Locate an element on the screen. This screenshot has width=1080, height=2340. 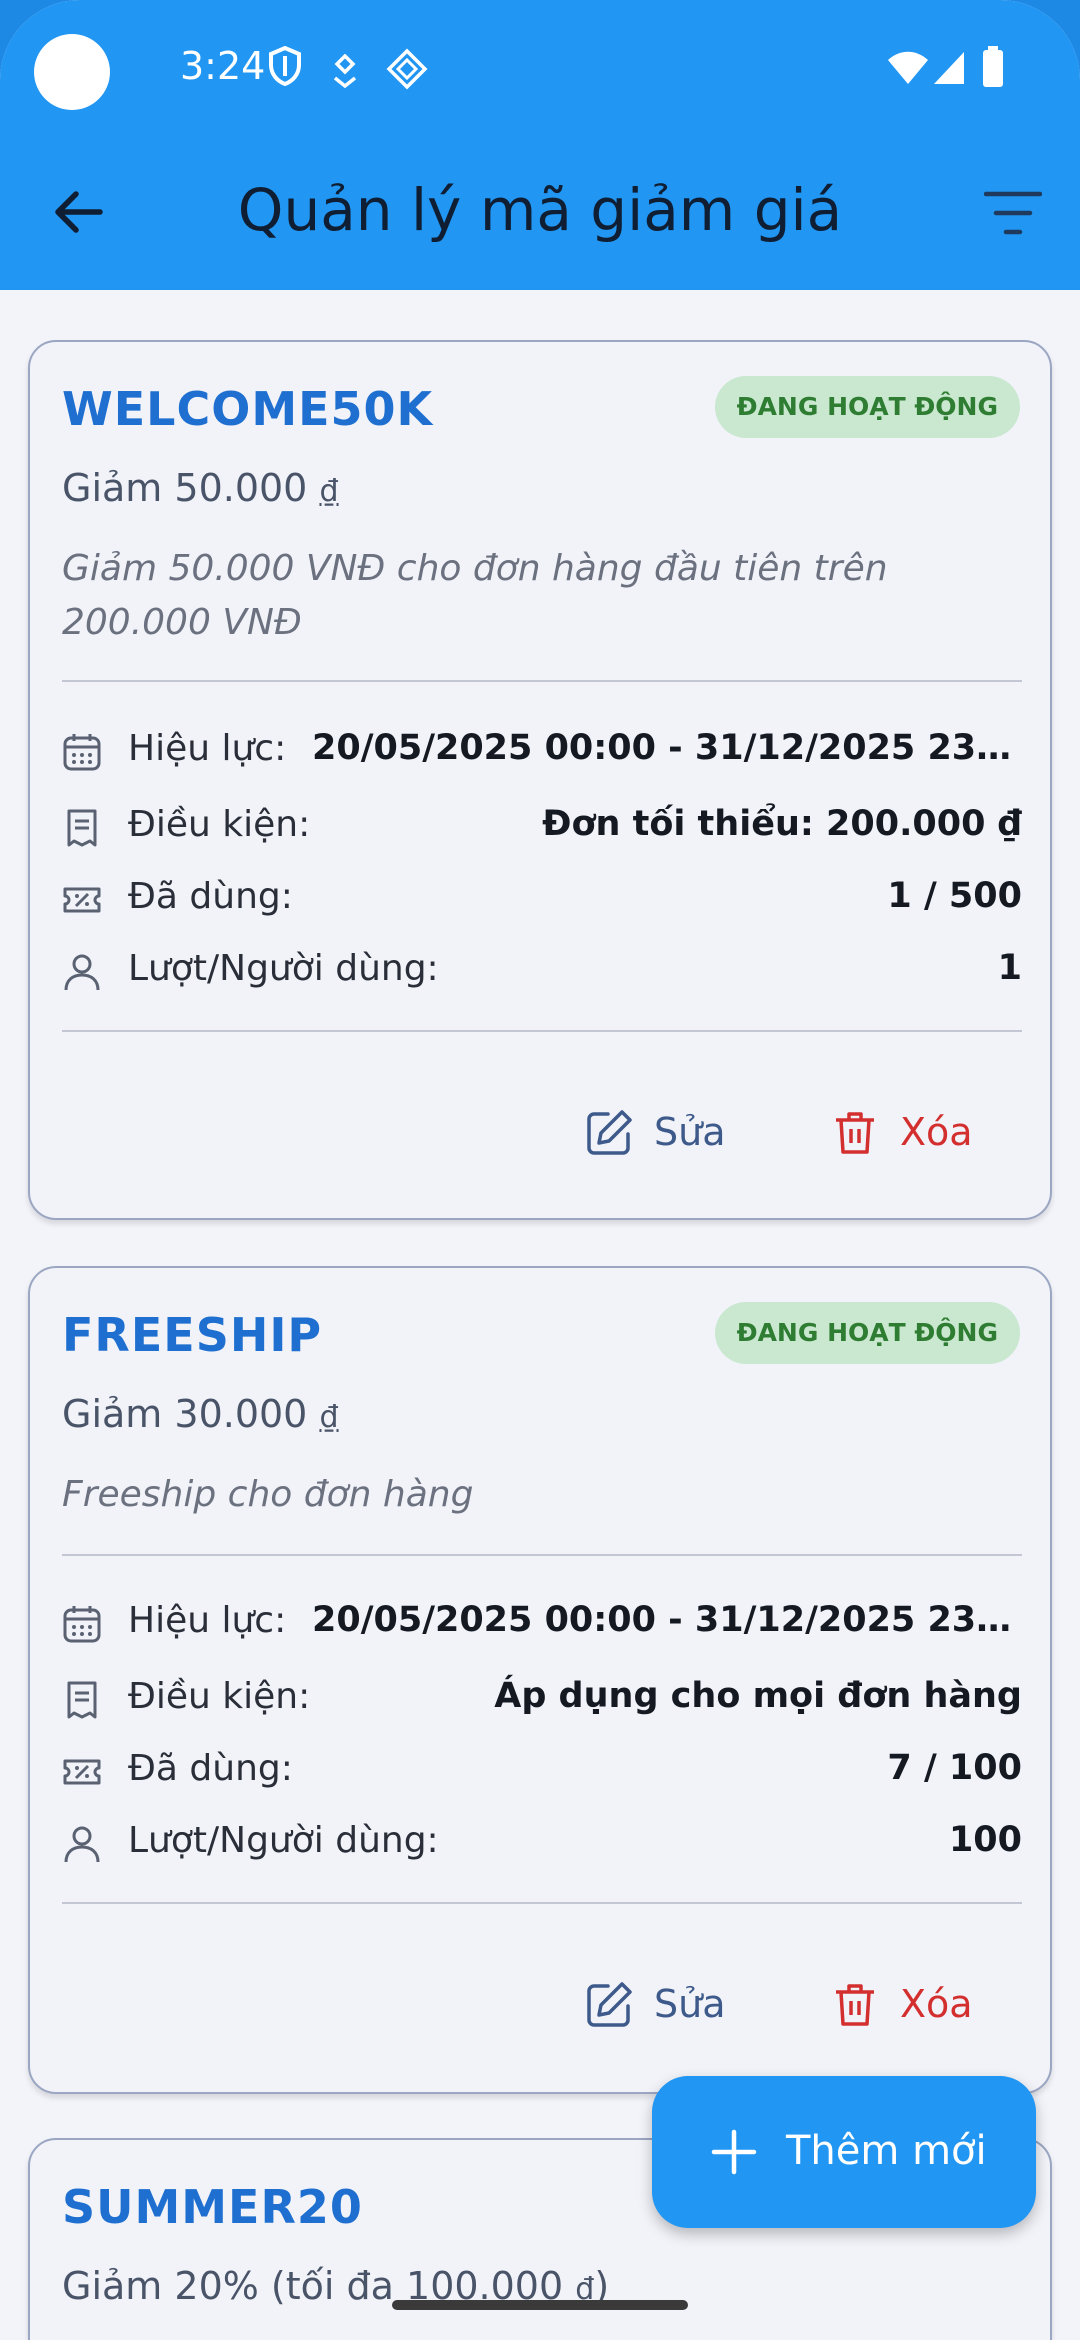
used-row: Đã dùng: 7 / 100 is located at coordinates (542, 1770).